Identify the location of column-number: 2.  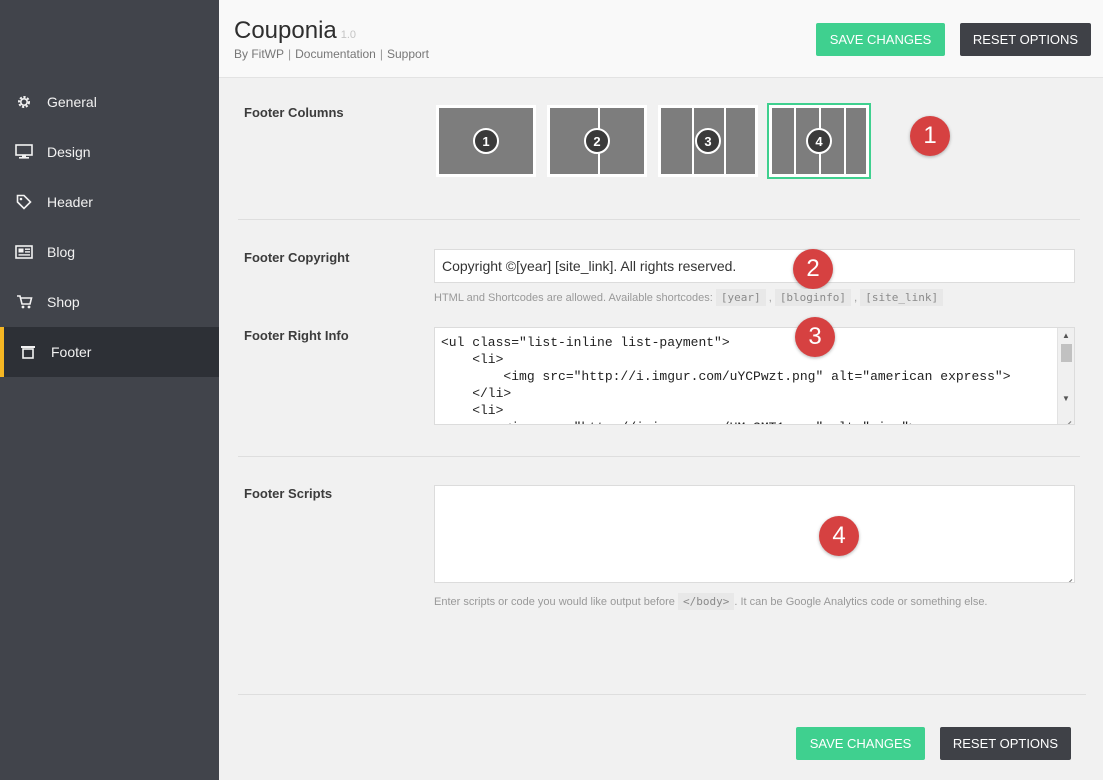
(597, 141).